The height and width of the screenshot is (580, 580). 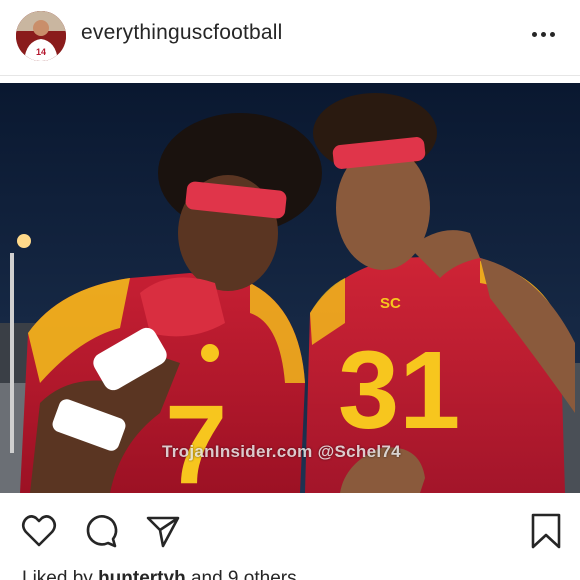 I want to click on heart-icon, so click(x=39, y=531).